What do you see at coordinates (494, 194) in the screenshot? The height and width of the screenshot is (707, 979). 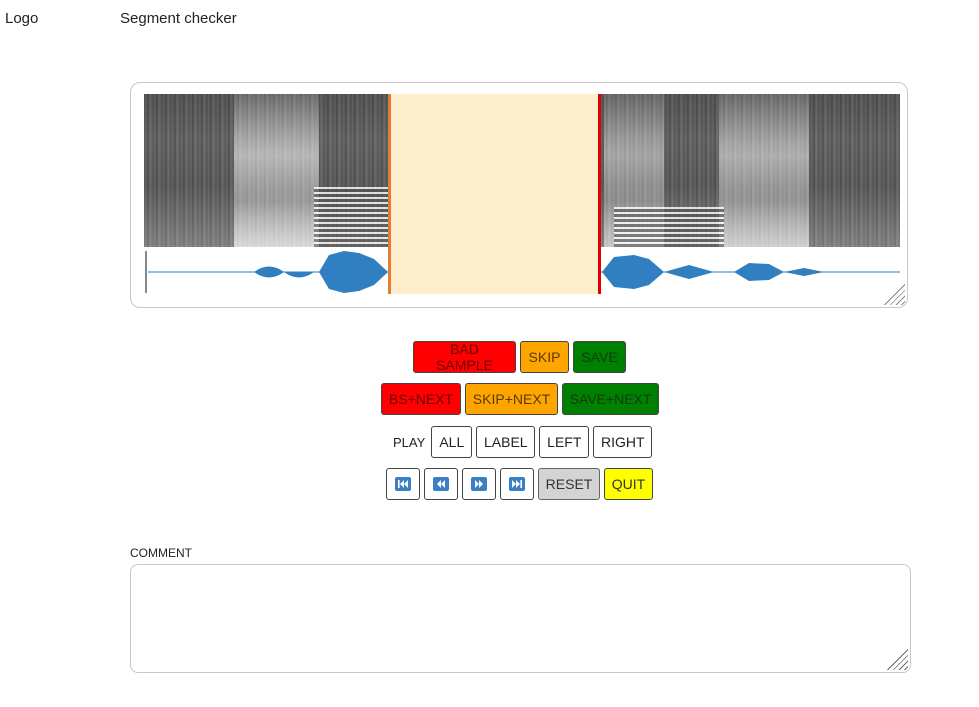 I see `segment-selection` at bounding box center [494, 194].